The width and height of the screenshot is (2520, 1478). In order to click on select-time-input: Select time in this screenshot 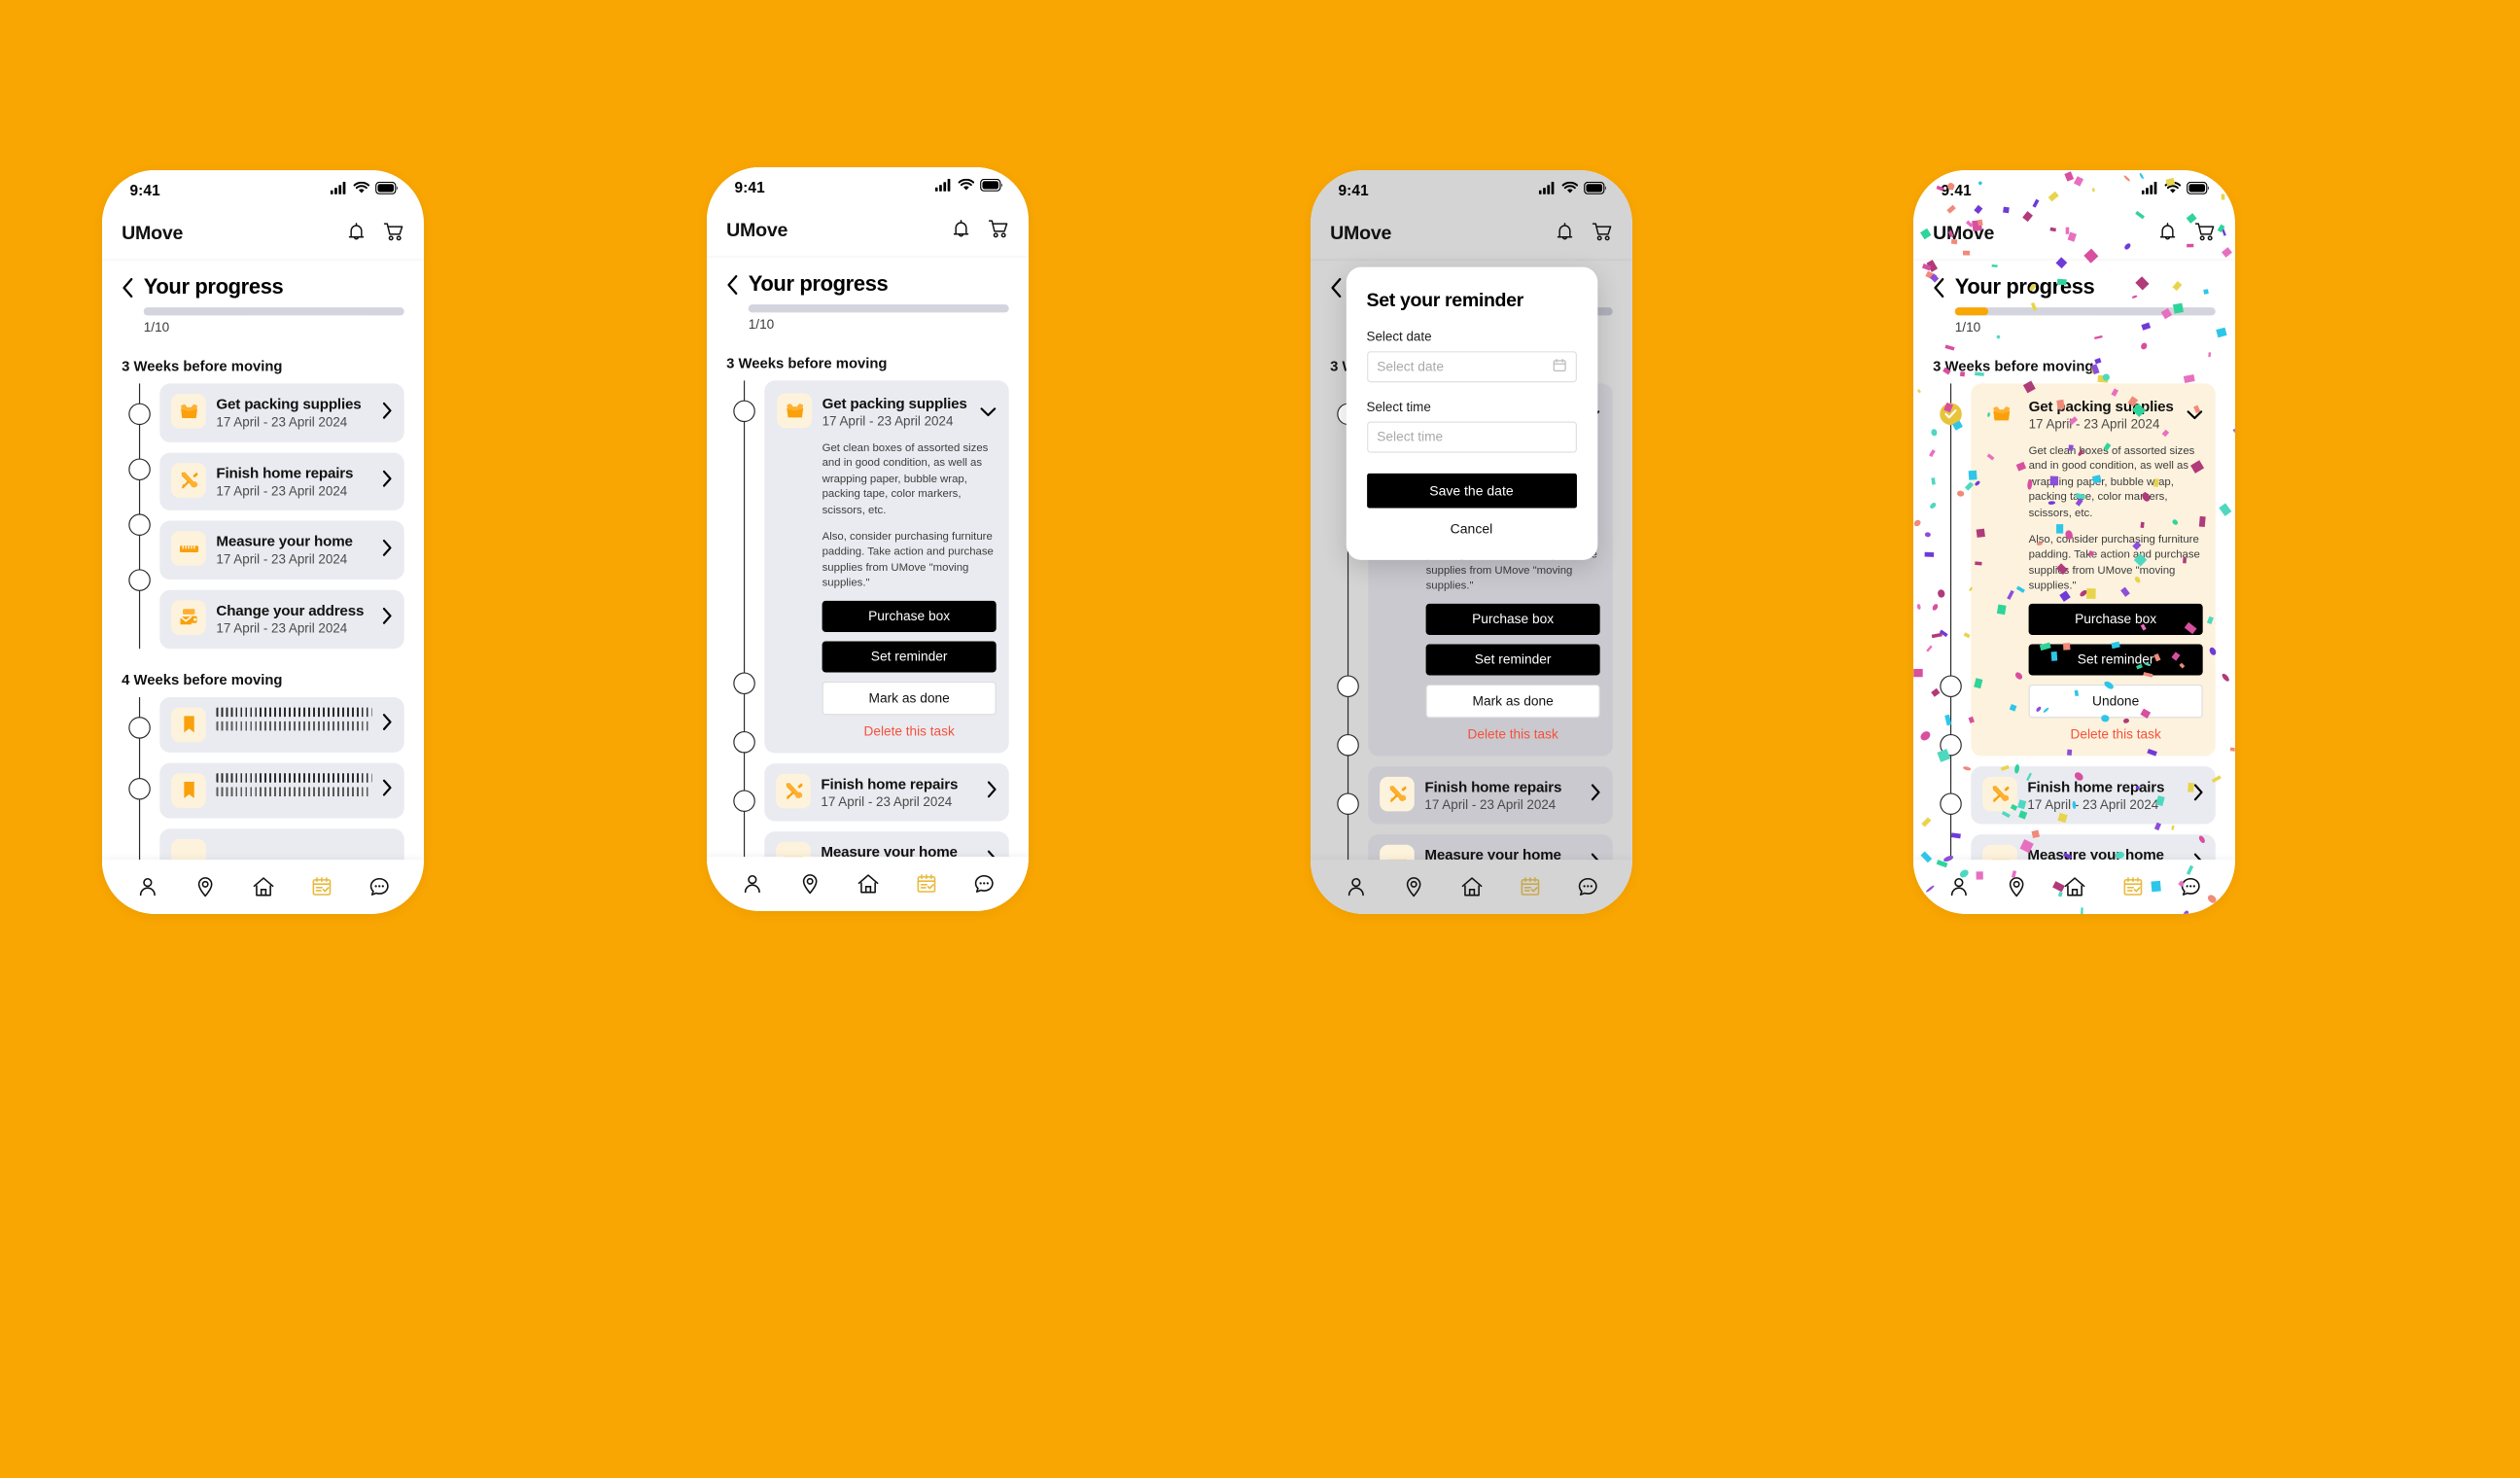, I will do `click(1471, 437)`.